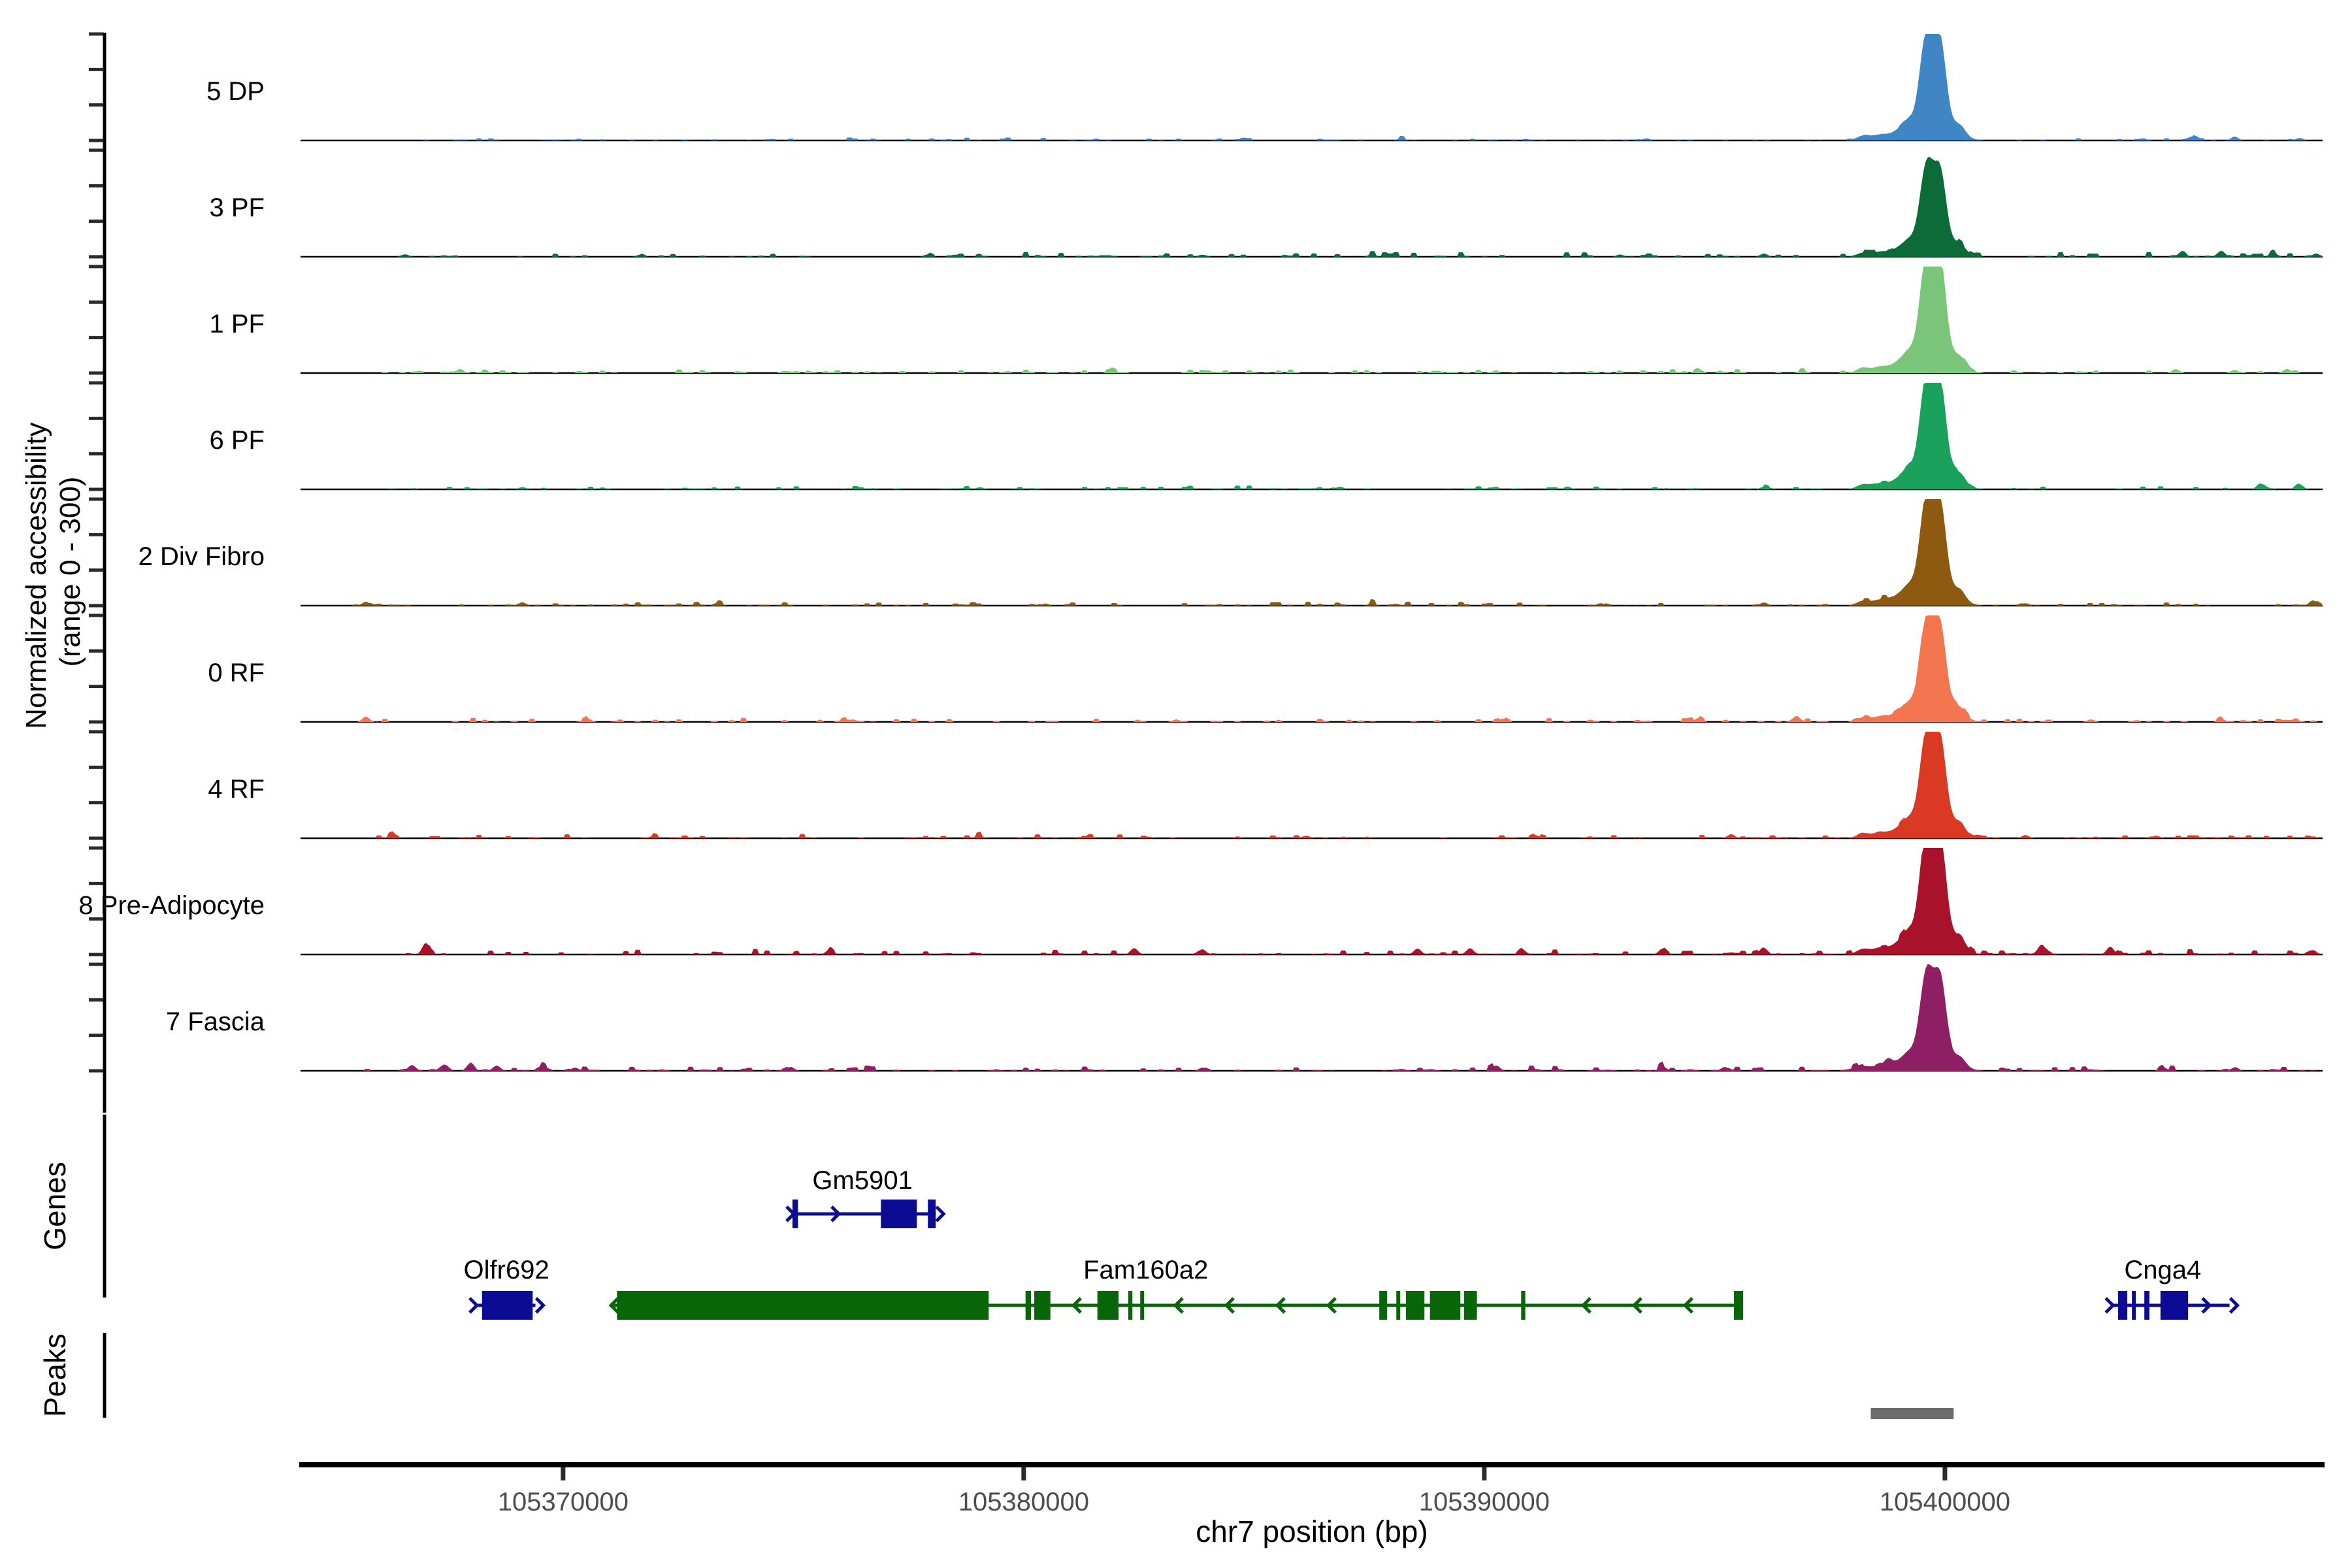 This screenshot has height=1568, width=2352. I want to click on x-axis-title: chr7 position (bp), so click(1312, 1531).